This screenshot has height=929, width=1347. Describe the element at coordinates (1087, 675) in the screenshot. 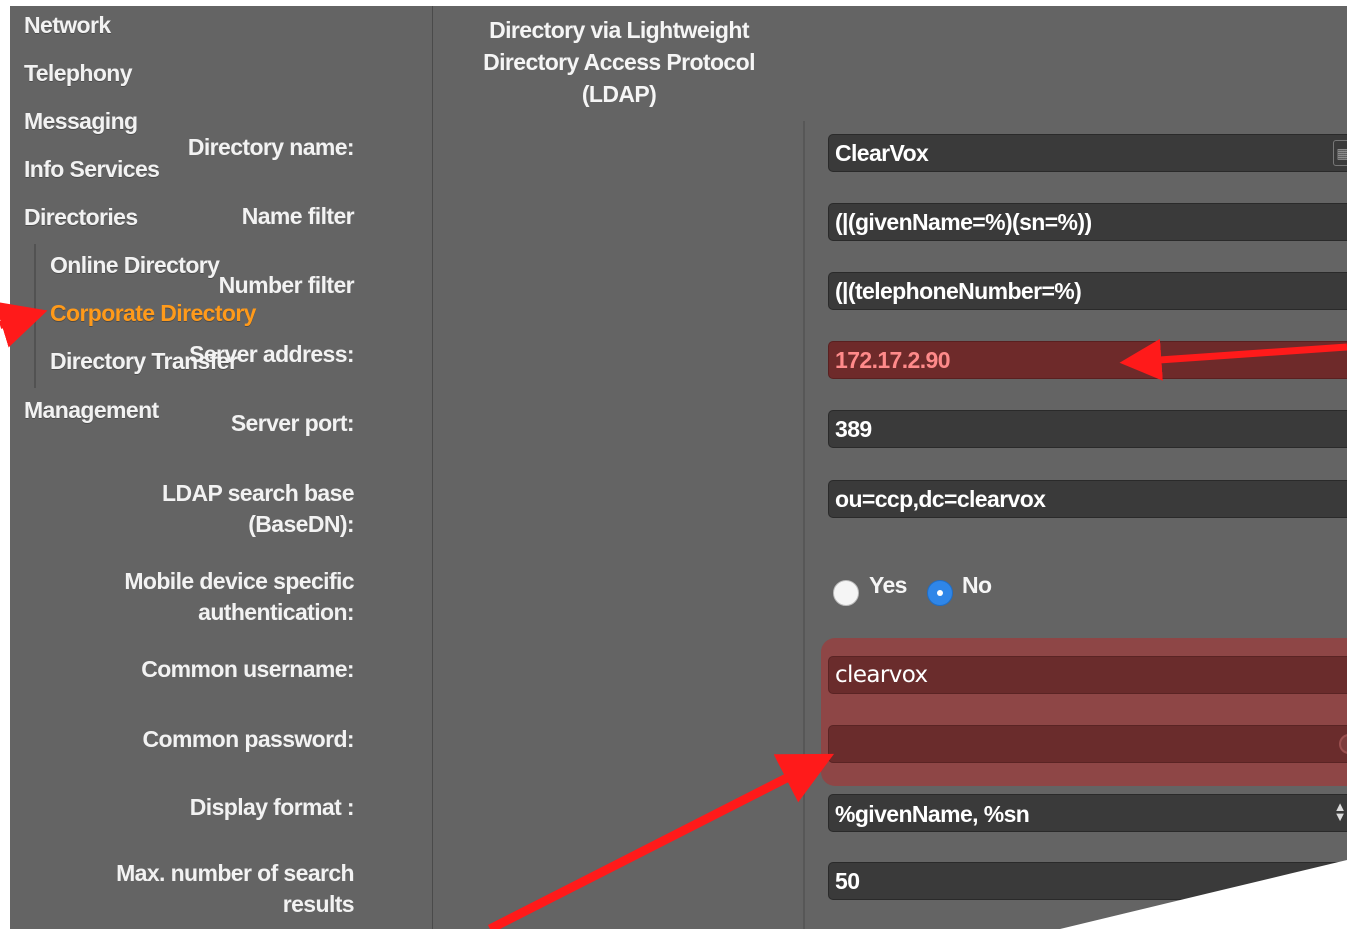

I see `common-username-field` at that location.